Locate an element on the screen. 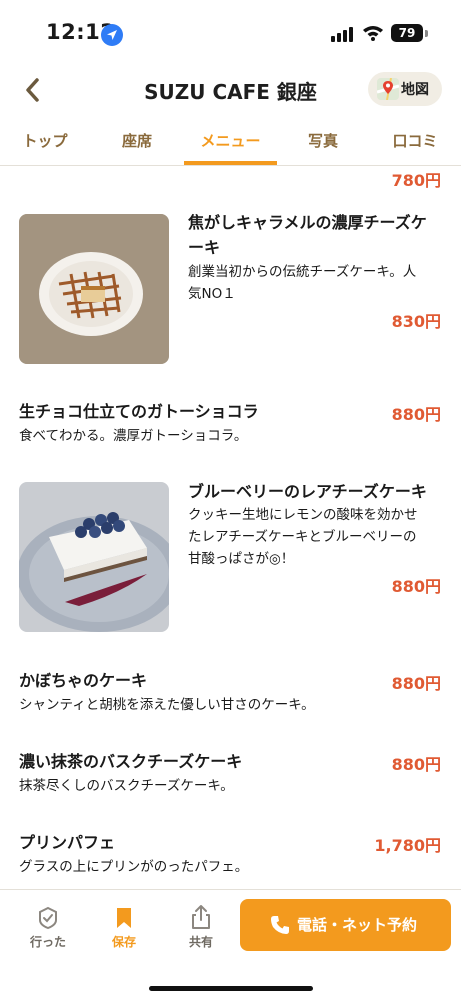 This screenshot has width=461, height=1000. menu-item-desc-cont: 甘酸っぱさが◎！ is located at coordinates (241, 559).